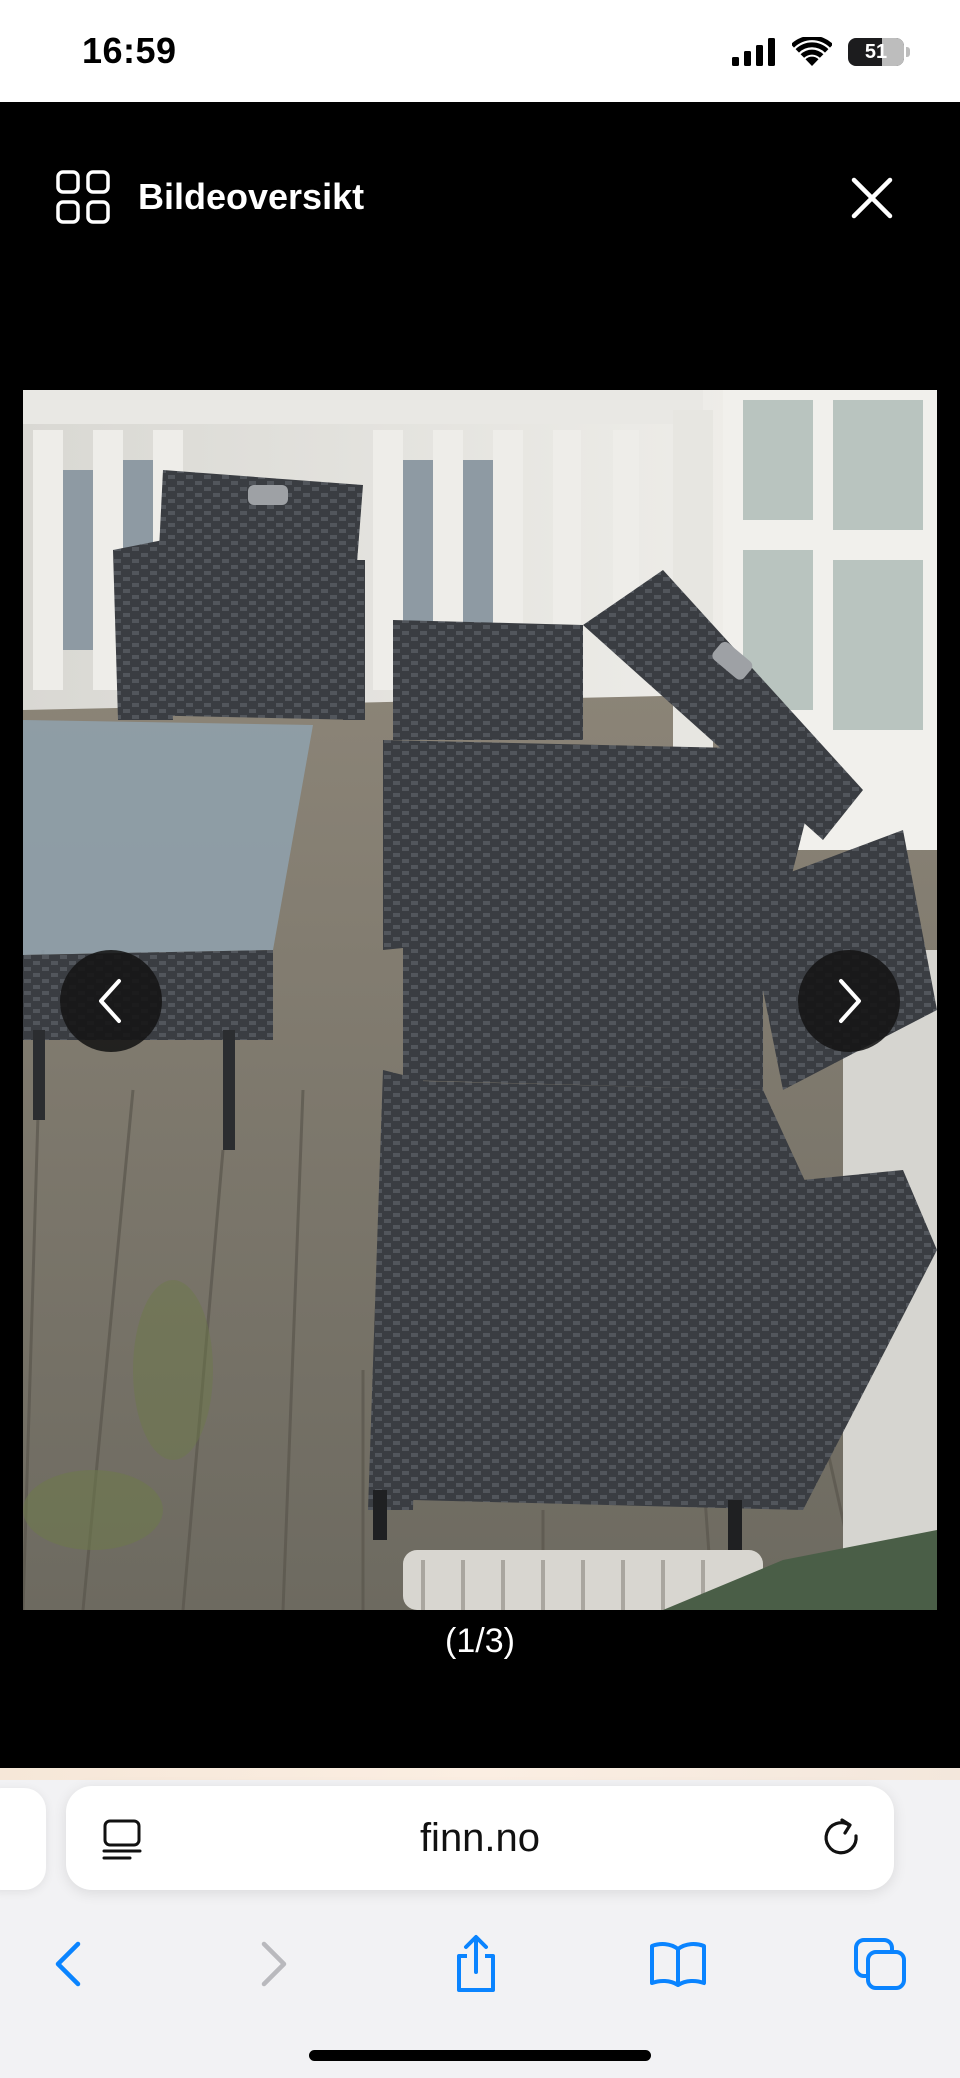 Image resolution: width=960 pixels, height=2078 pixels. Describe the element at coordinates (753, 52) in the screenshot. I see `cellular-signal-icon` at that location.